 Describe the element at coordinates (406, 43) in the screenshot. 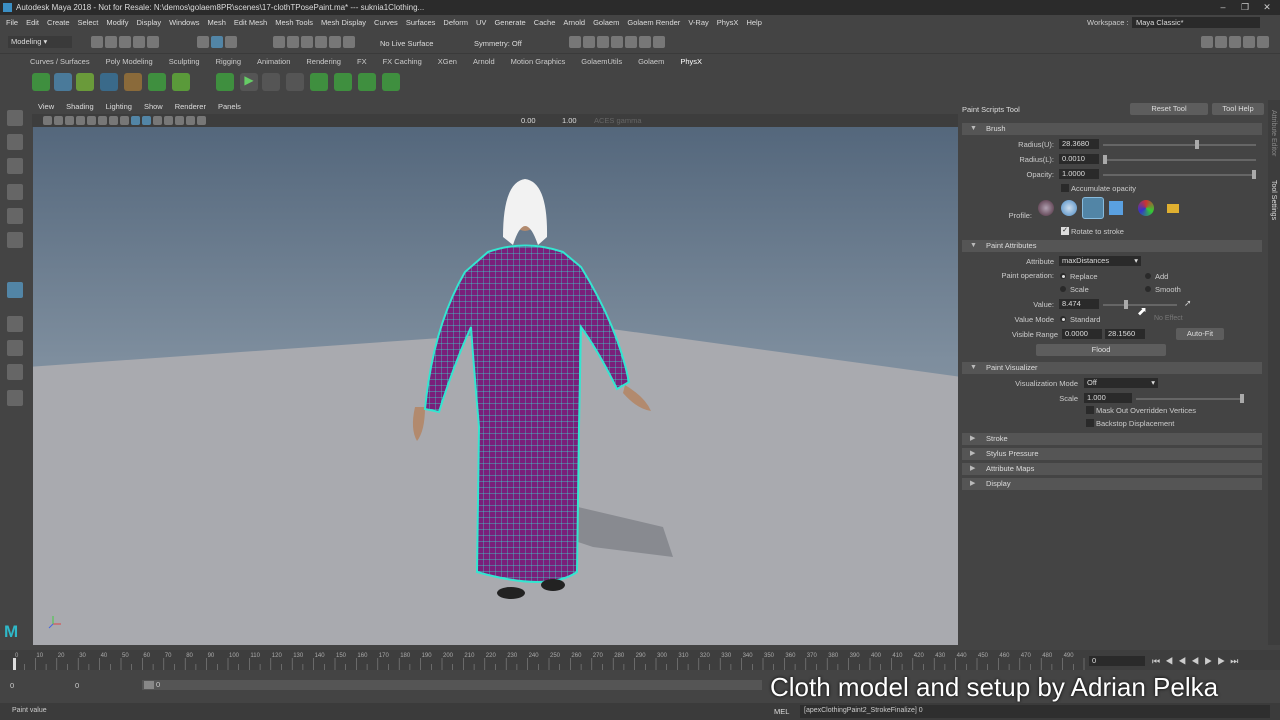

I see `live-surface-label: No Live Surface` at that location.